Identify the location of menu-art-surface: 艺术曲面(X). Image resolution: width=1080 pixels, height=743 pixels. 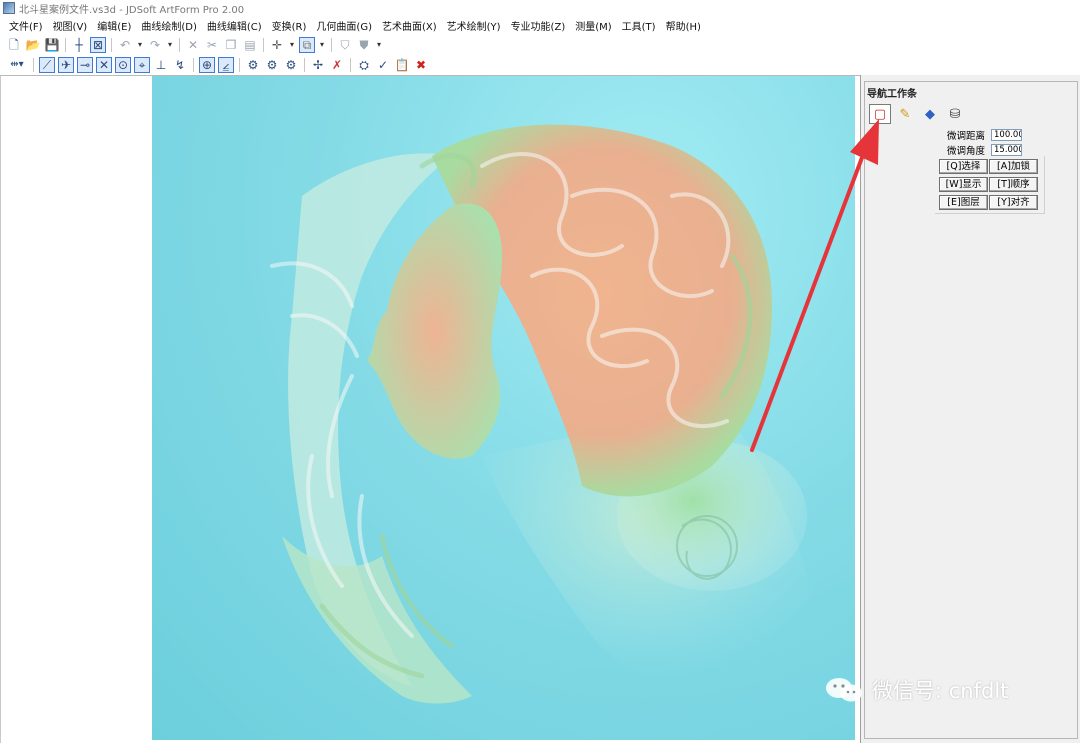
(409, 25).